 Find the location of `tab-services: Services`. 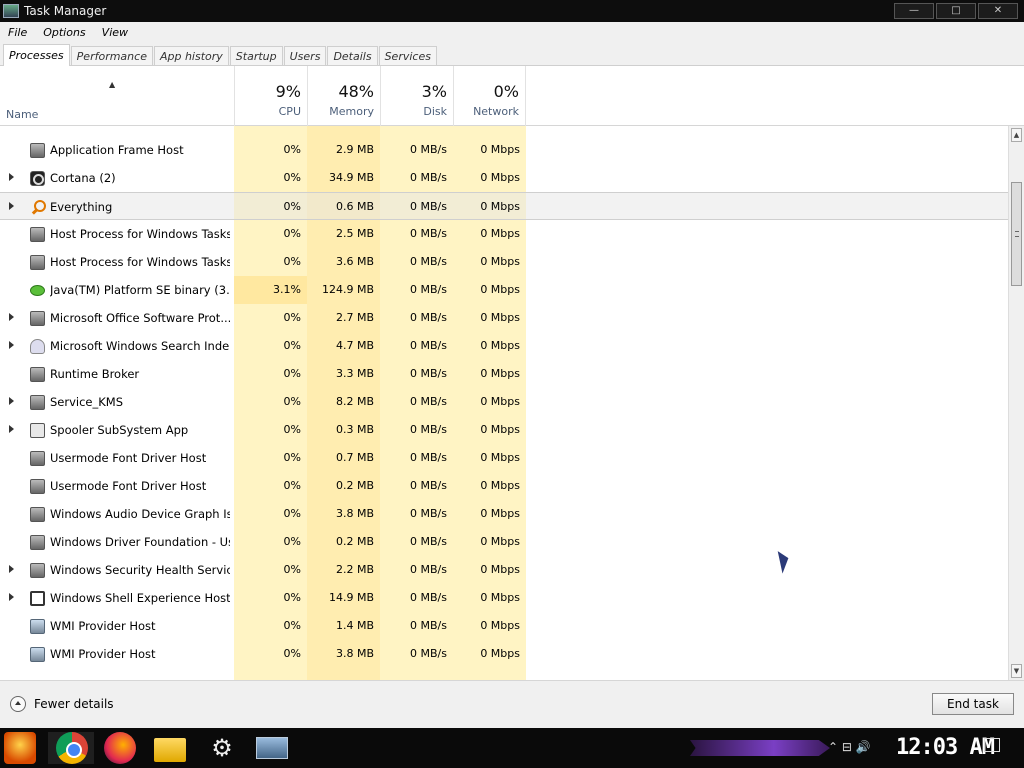

tab-services: Services is located at coordinates (407, 55).